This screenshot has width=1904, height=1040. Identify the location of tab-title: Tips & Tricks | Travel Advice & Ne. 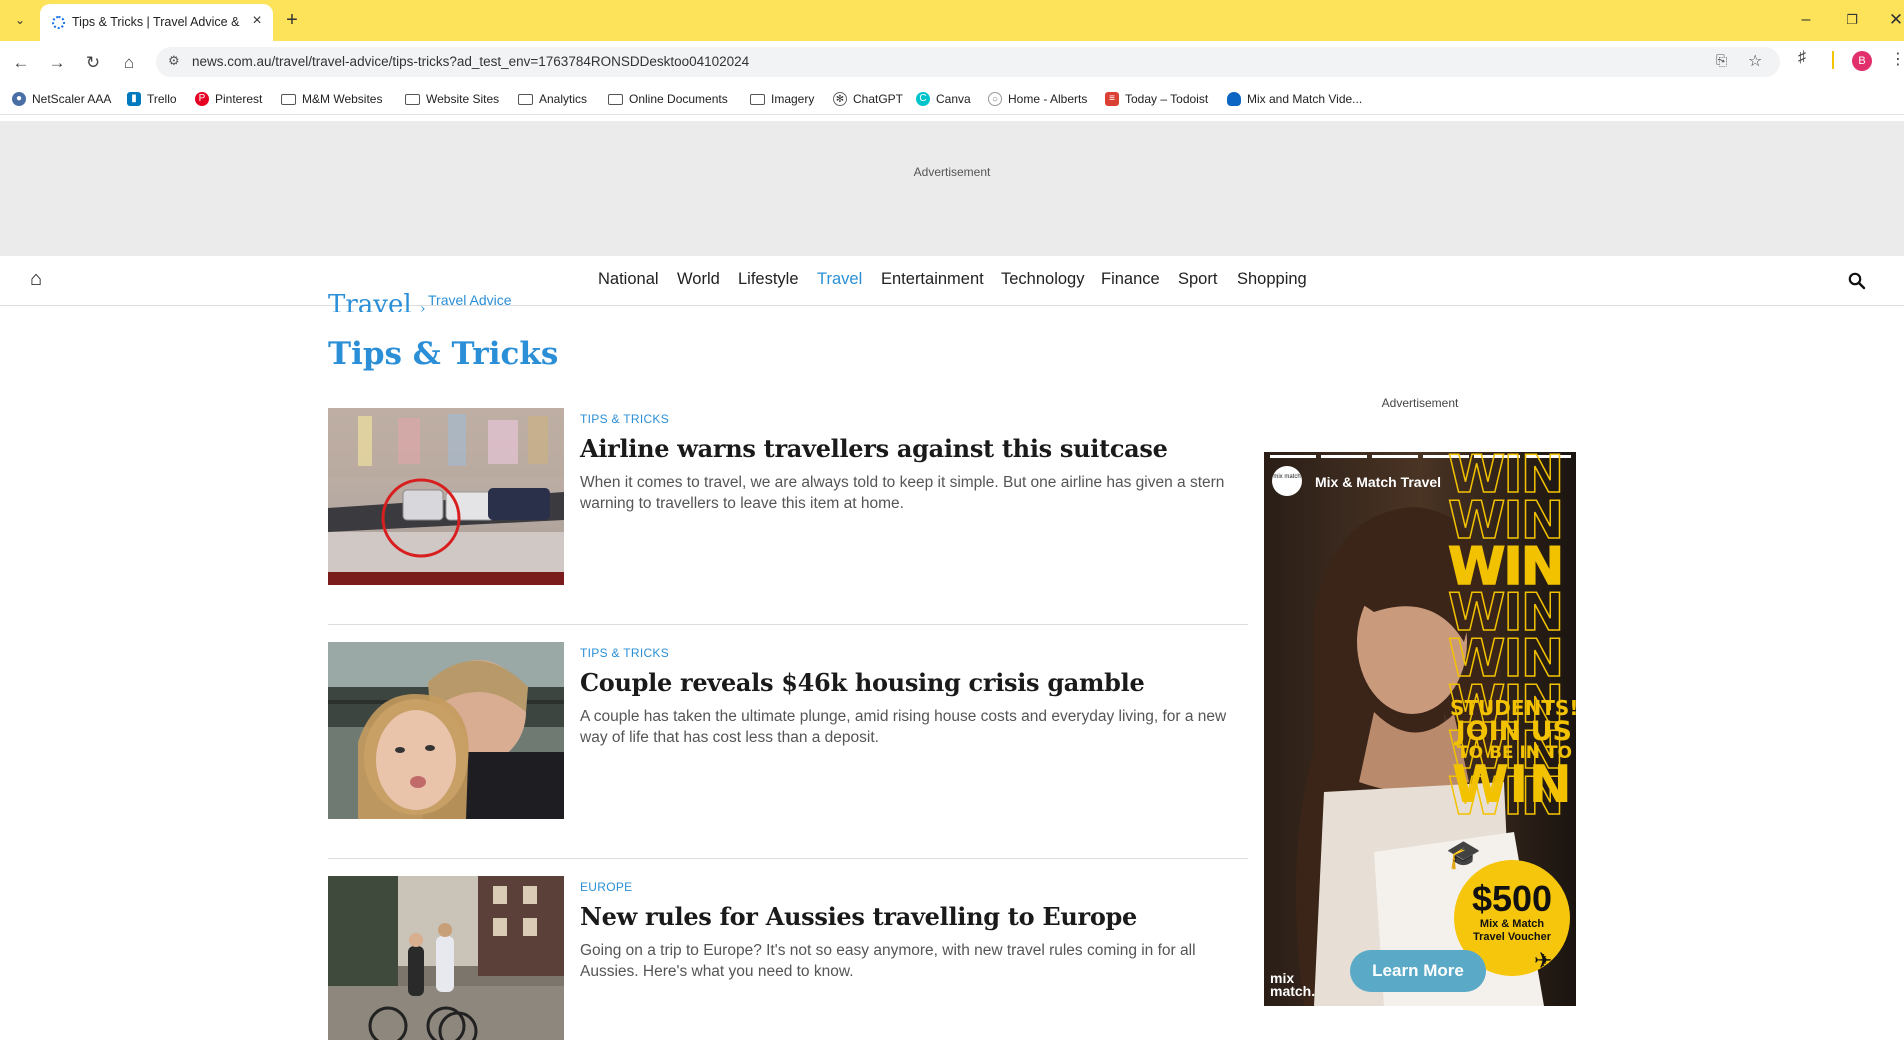
(157, 22).